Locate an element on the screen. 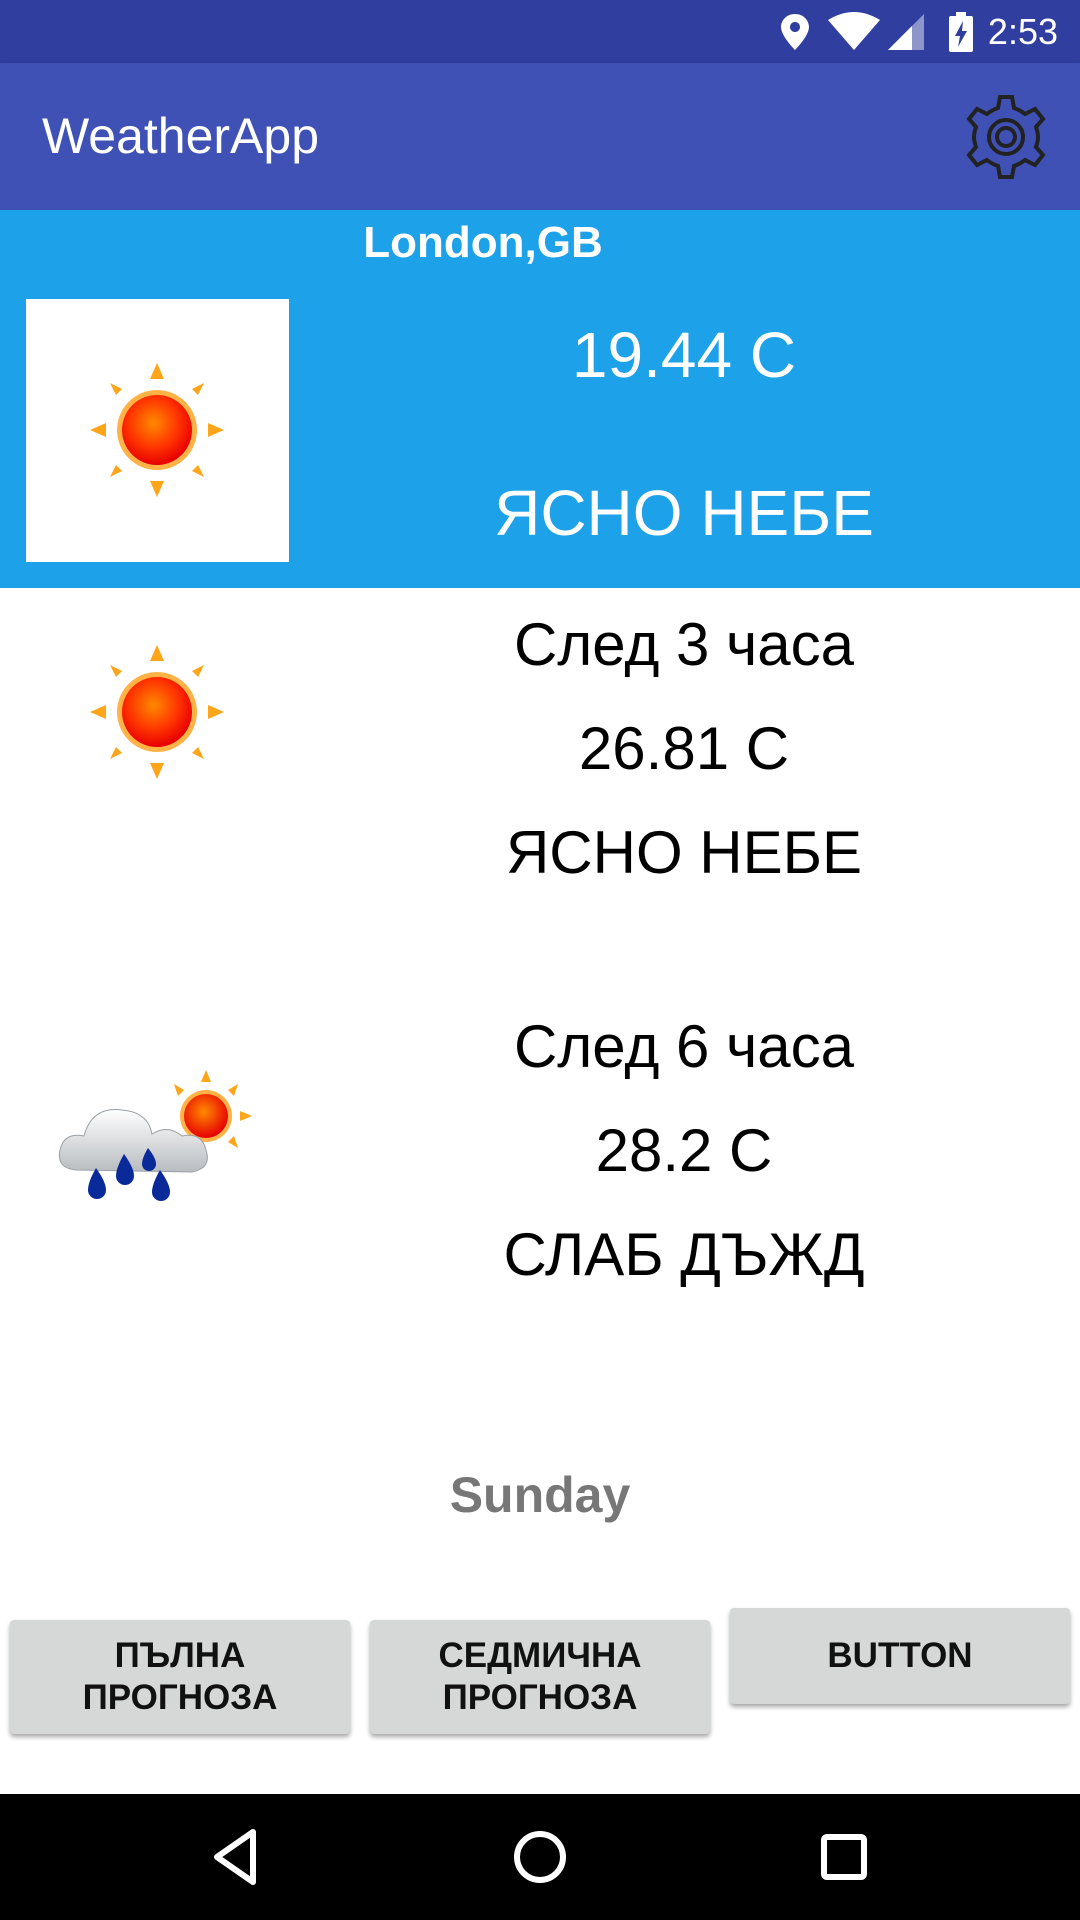  recents-button is located at coordinates (844, 1857).